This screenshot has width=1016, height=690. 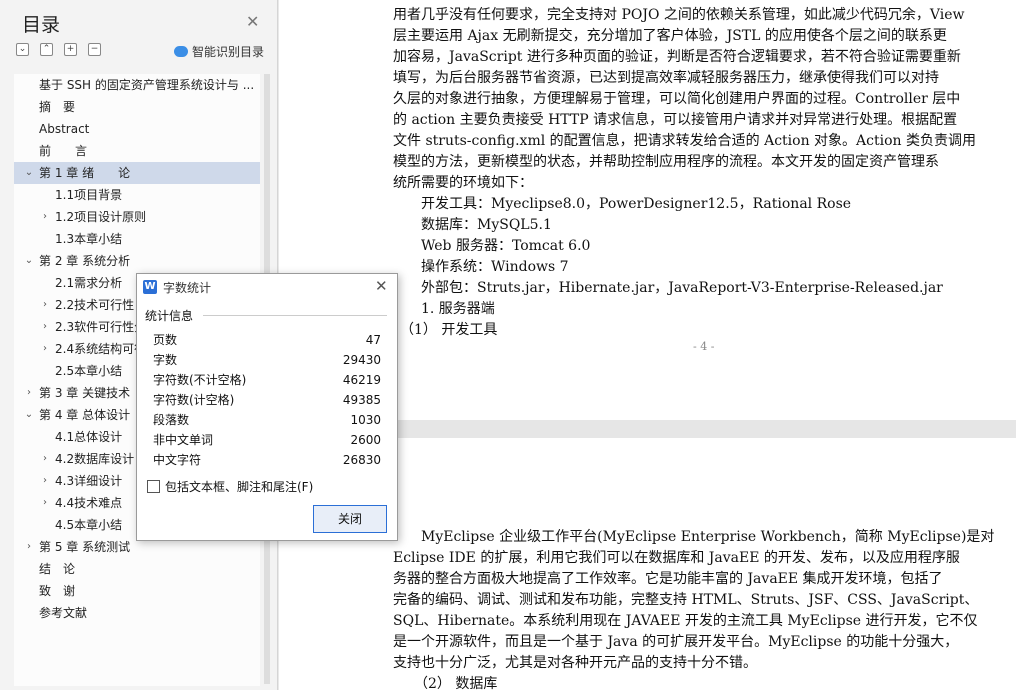 I want to click on add-heading-icon: +, so click(x=70, y=49).